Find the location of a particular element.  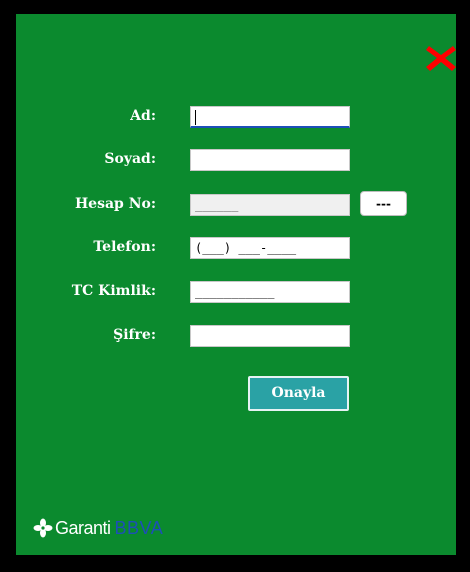

telefon-row: Telefon: (___) ___-____ is located at coordinates (236, 249).